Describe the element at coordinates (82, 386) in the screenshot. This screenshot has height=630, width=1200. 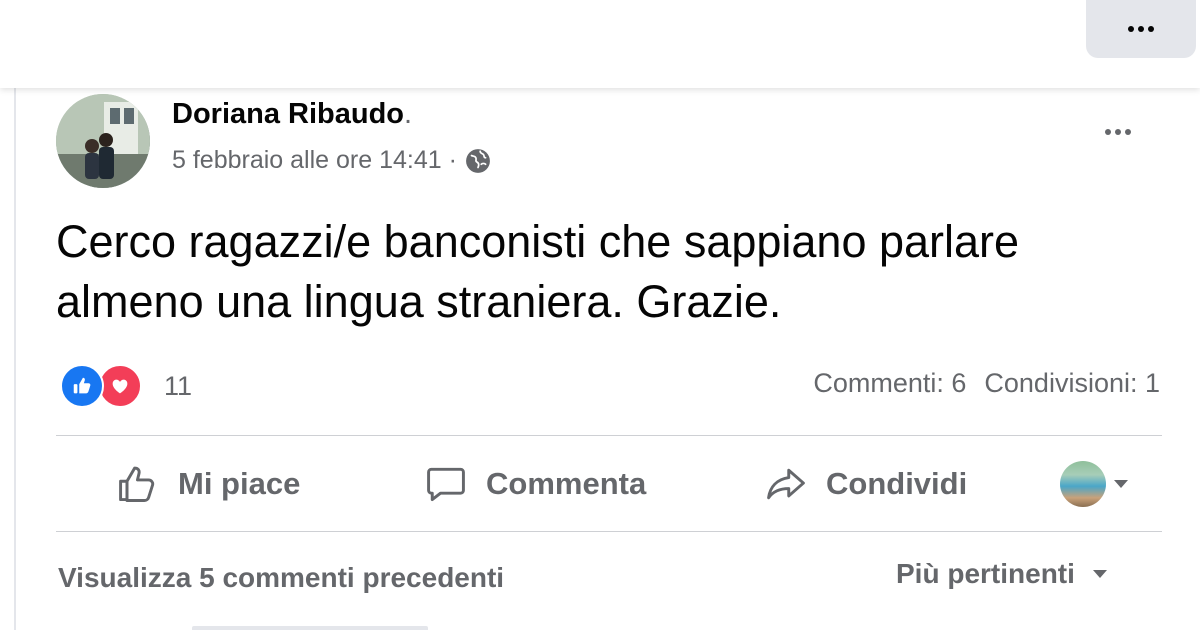
I see `like-icon` at that location.